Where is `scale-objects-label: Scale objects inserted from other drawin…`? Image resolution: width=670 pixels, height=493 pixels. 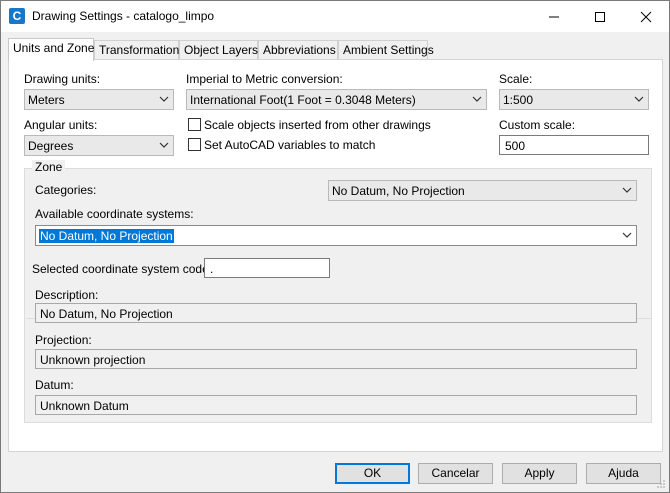 scale-objects-label: Scale objects inserted from other drawin… is located at coordinates (317, 125).